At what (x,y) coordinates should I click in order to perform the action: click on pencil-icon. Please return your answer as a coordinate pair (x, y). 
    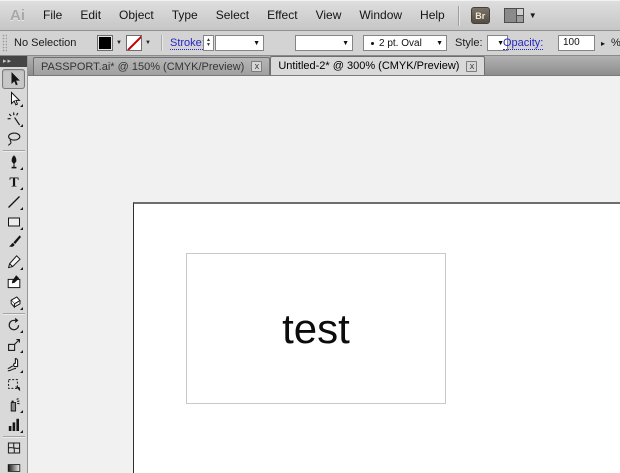
    Looking at the image, I should click on (14, 262).